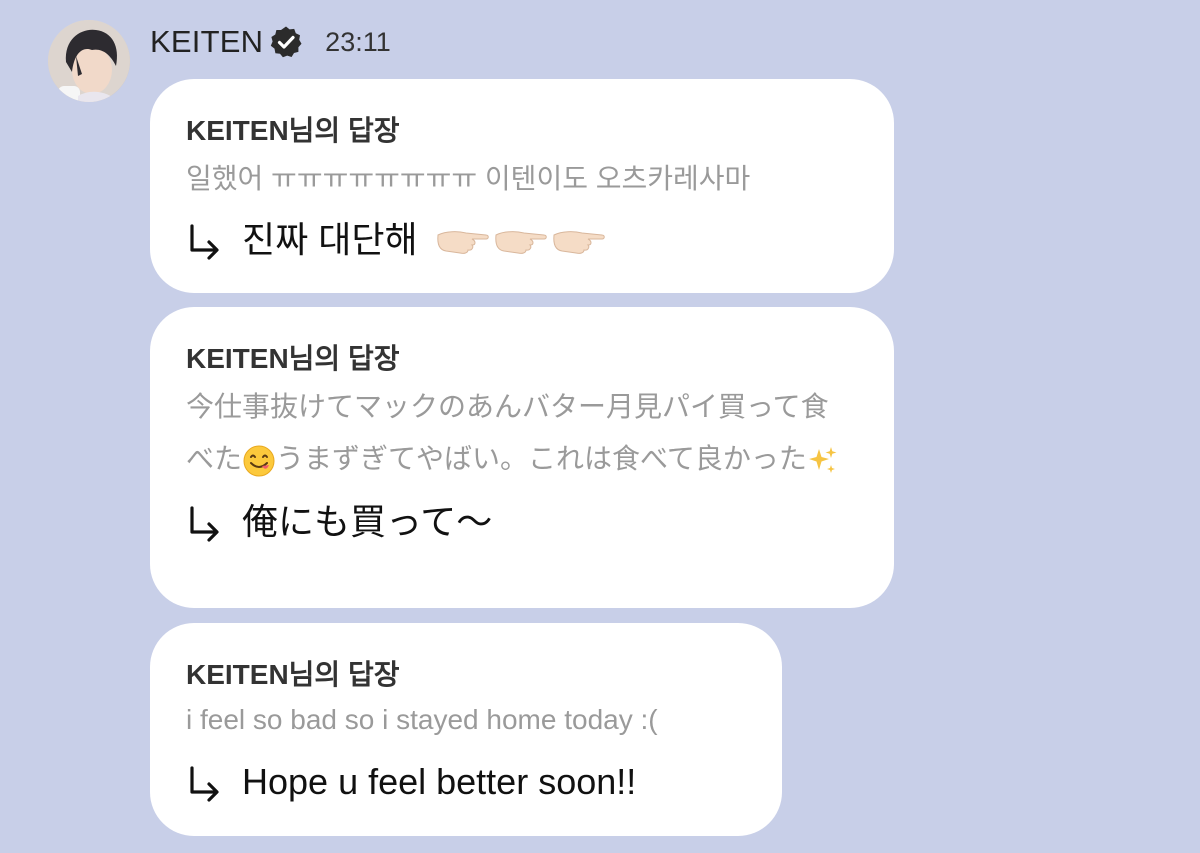 Image resolution: width=1200 pixels, height=853 pixels. Describe the element at coordinates (286, 42) in the screenshot. I see `verified-badge-icon` at that location.